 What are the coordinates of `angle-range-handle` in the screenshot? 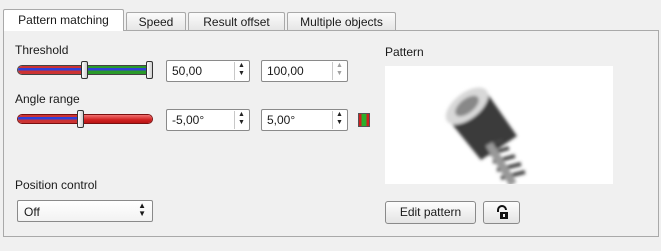 It's located at (80, 119).